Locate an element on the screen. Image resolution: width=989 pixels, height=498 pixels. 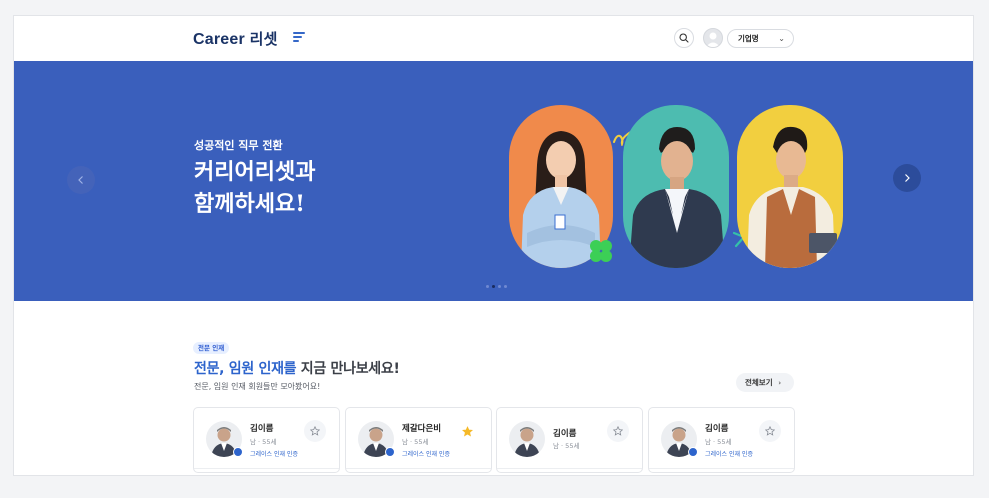
hero-title-line-2: 함께하세요! is located at coordinates (249, 204).